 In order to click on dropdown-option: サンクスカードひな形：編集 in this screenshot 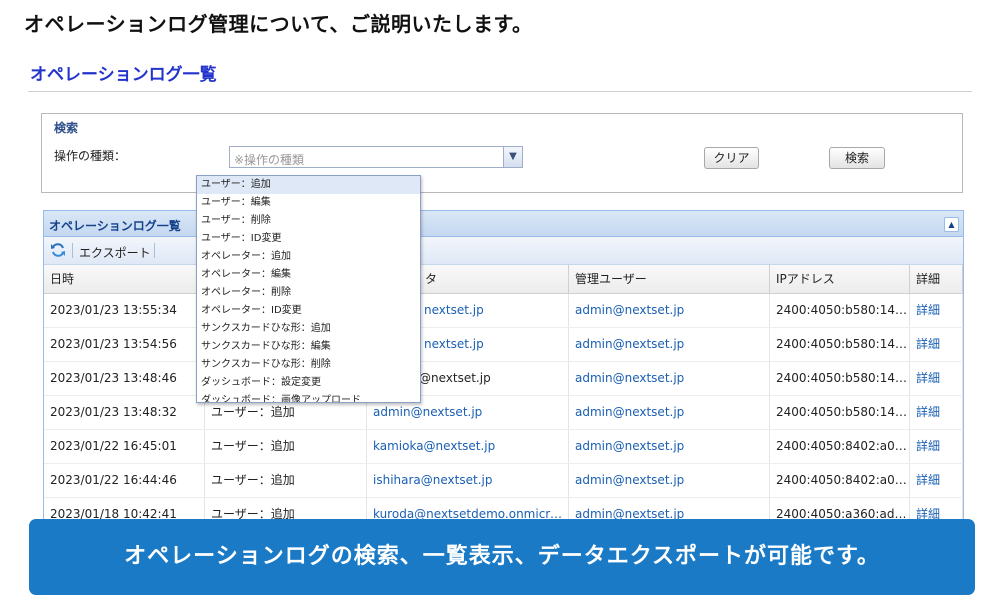, I will do `click(308, 347)`.